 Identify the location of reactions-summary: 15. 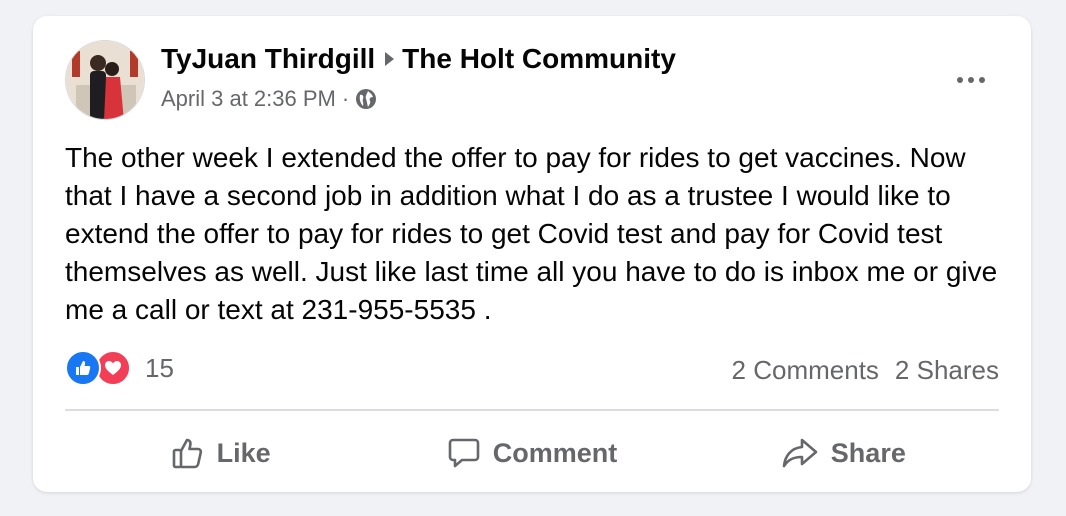
(119, 368).